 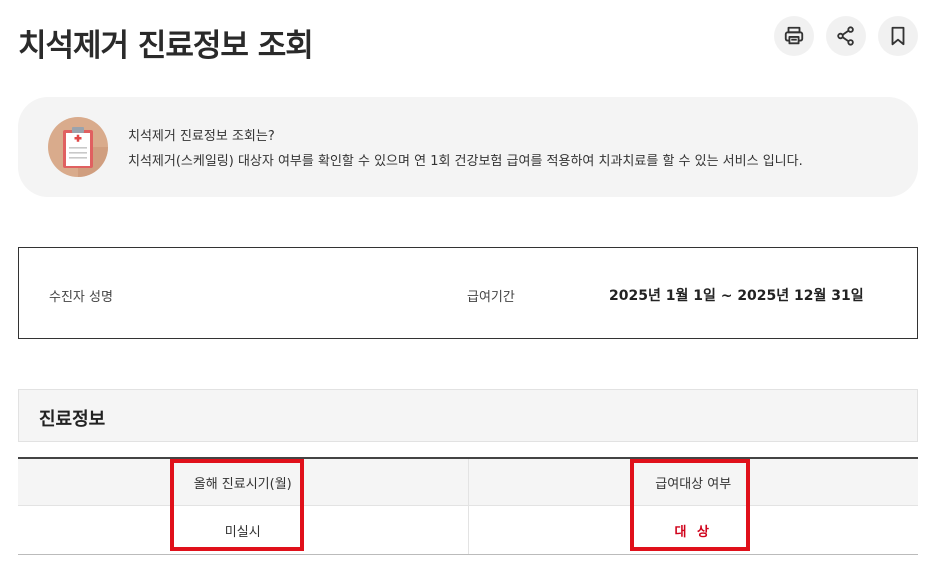 What do you see at coordinates (166, 46) in the screenshot?
I see `page-title: 치석제거 진료정보 조회` at bounding box center [166, 46].